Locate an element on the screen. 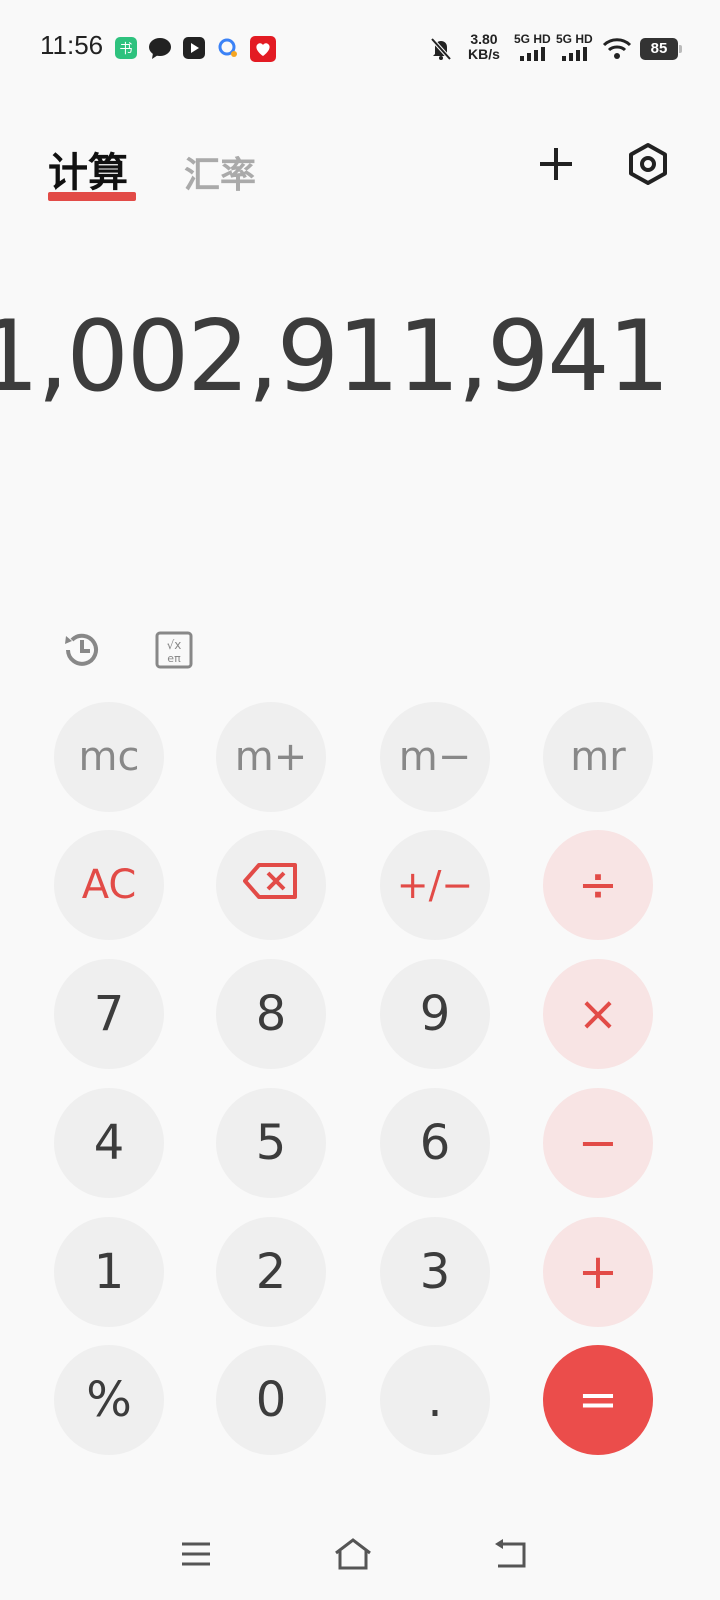  equals-key: = is located at coordinates (598, 1400).